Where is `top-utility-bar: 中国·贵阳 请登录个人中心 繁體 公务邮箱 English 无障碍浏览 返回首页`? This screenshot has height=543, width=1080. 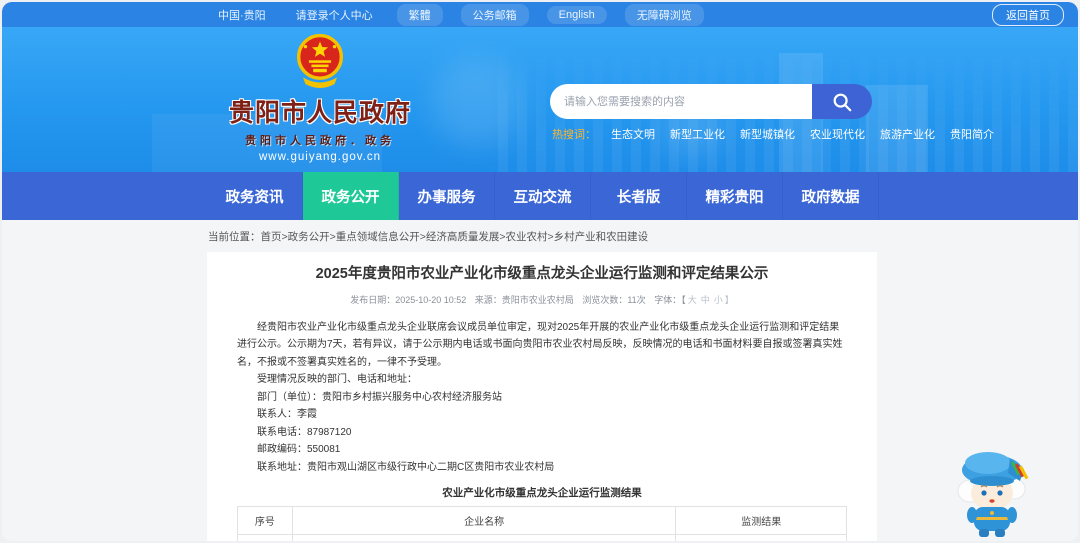 top-utility-bar: 中国·贵阳 请登录个人中心 繁體 公务邮箱 English 无障碍浏览 返回首页 is located at coordinates (540, 14).